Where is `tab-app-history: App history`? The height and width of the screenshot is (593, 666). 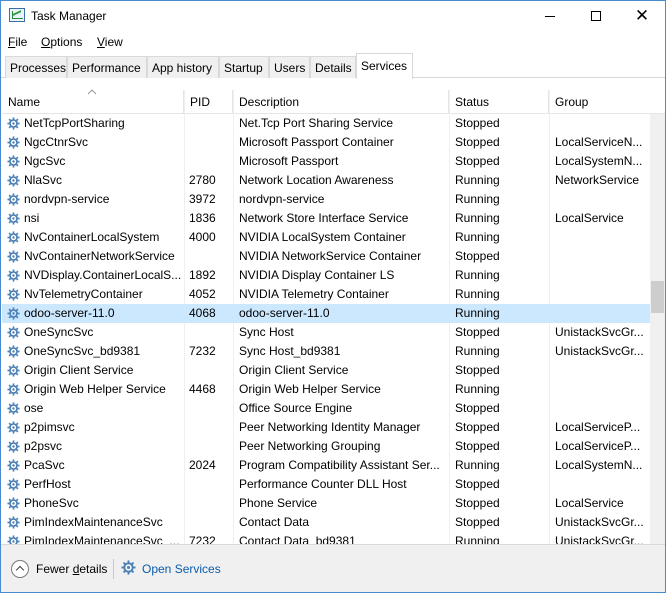 tab-app-history: App history is located at coordinates (183, 67).